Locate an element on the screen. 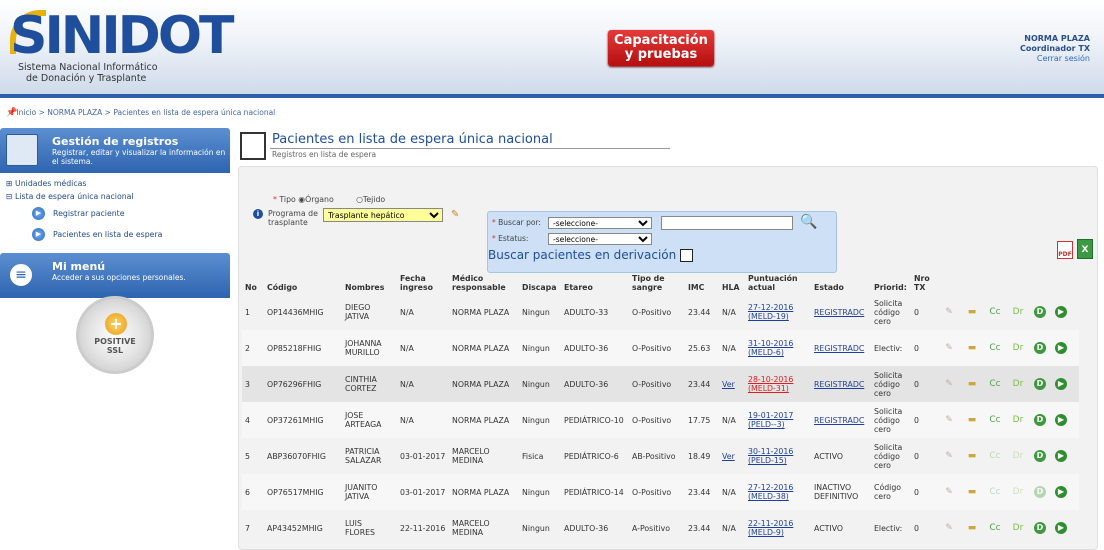  table-cell: 25.63 is located at coordinates (702, 348).